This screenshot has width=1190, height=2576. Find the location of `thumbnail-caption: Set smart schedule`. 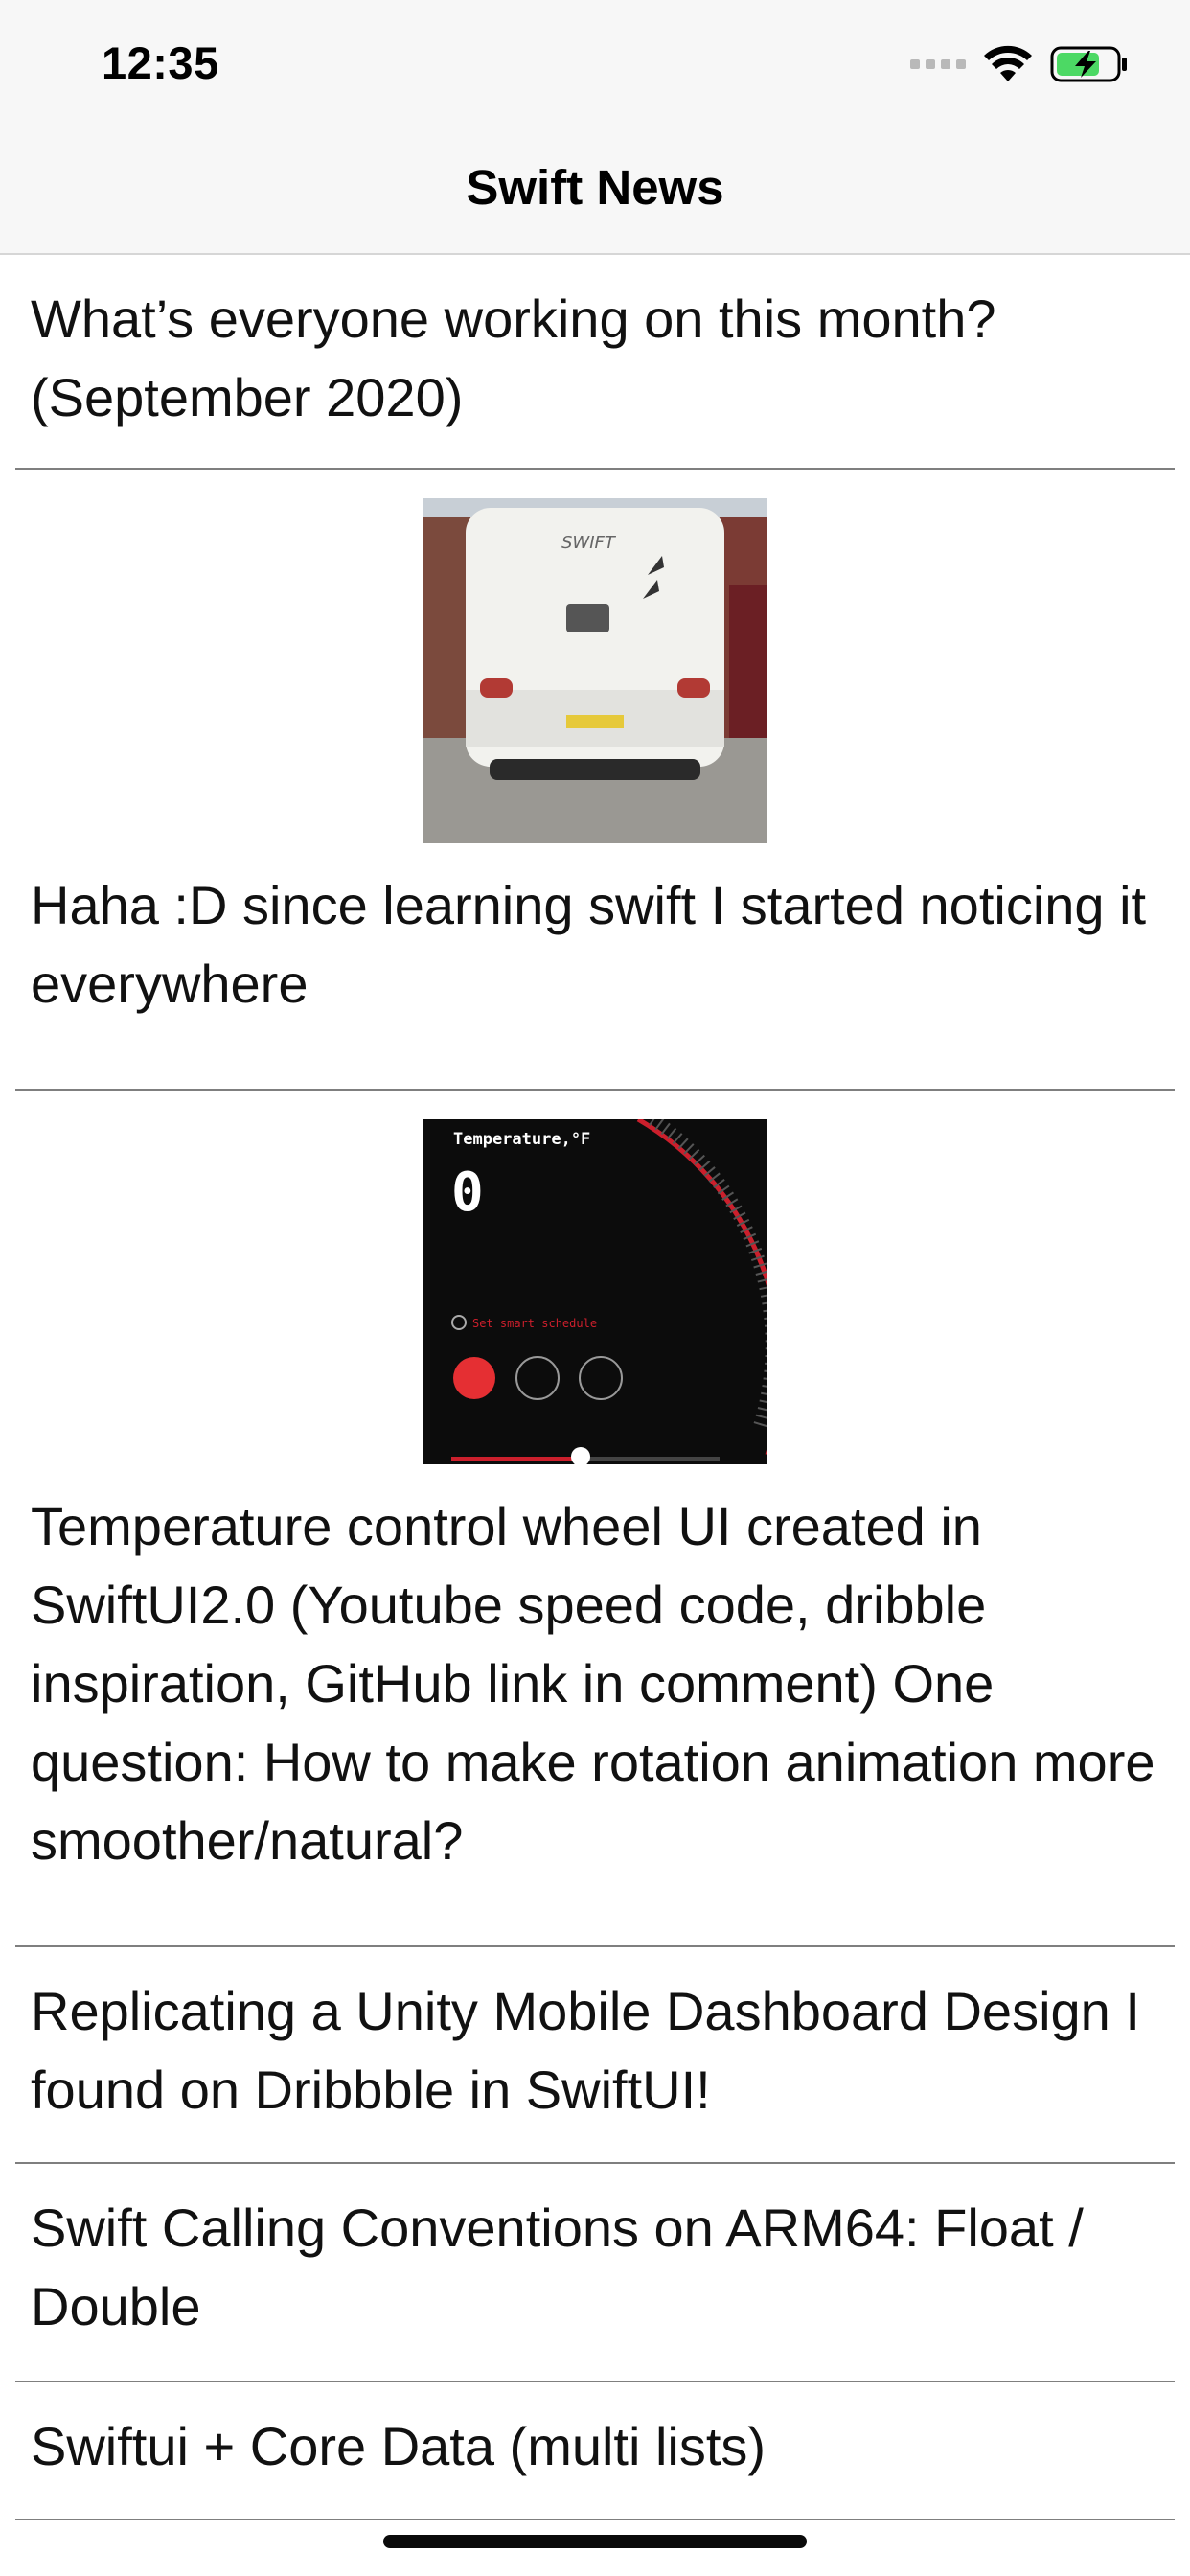

thumbnail-caption: Set smart schedule is located at coordinates (534, 1323).